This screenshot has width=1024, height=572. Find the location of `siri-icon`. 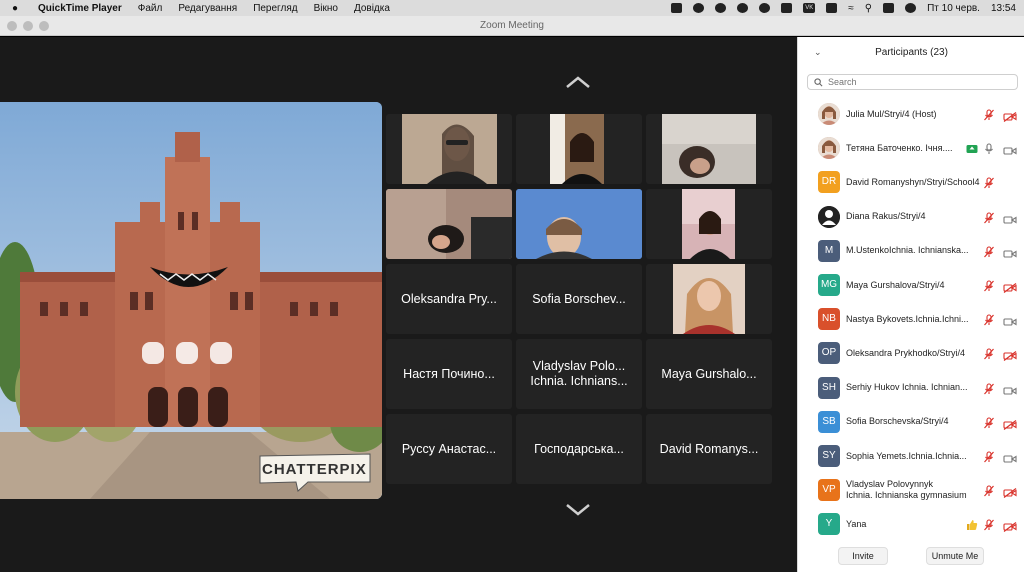

siri-icon is located at coordinates (911, 8).